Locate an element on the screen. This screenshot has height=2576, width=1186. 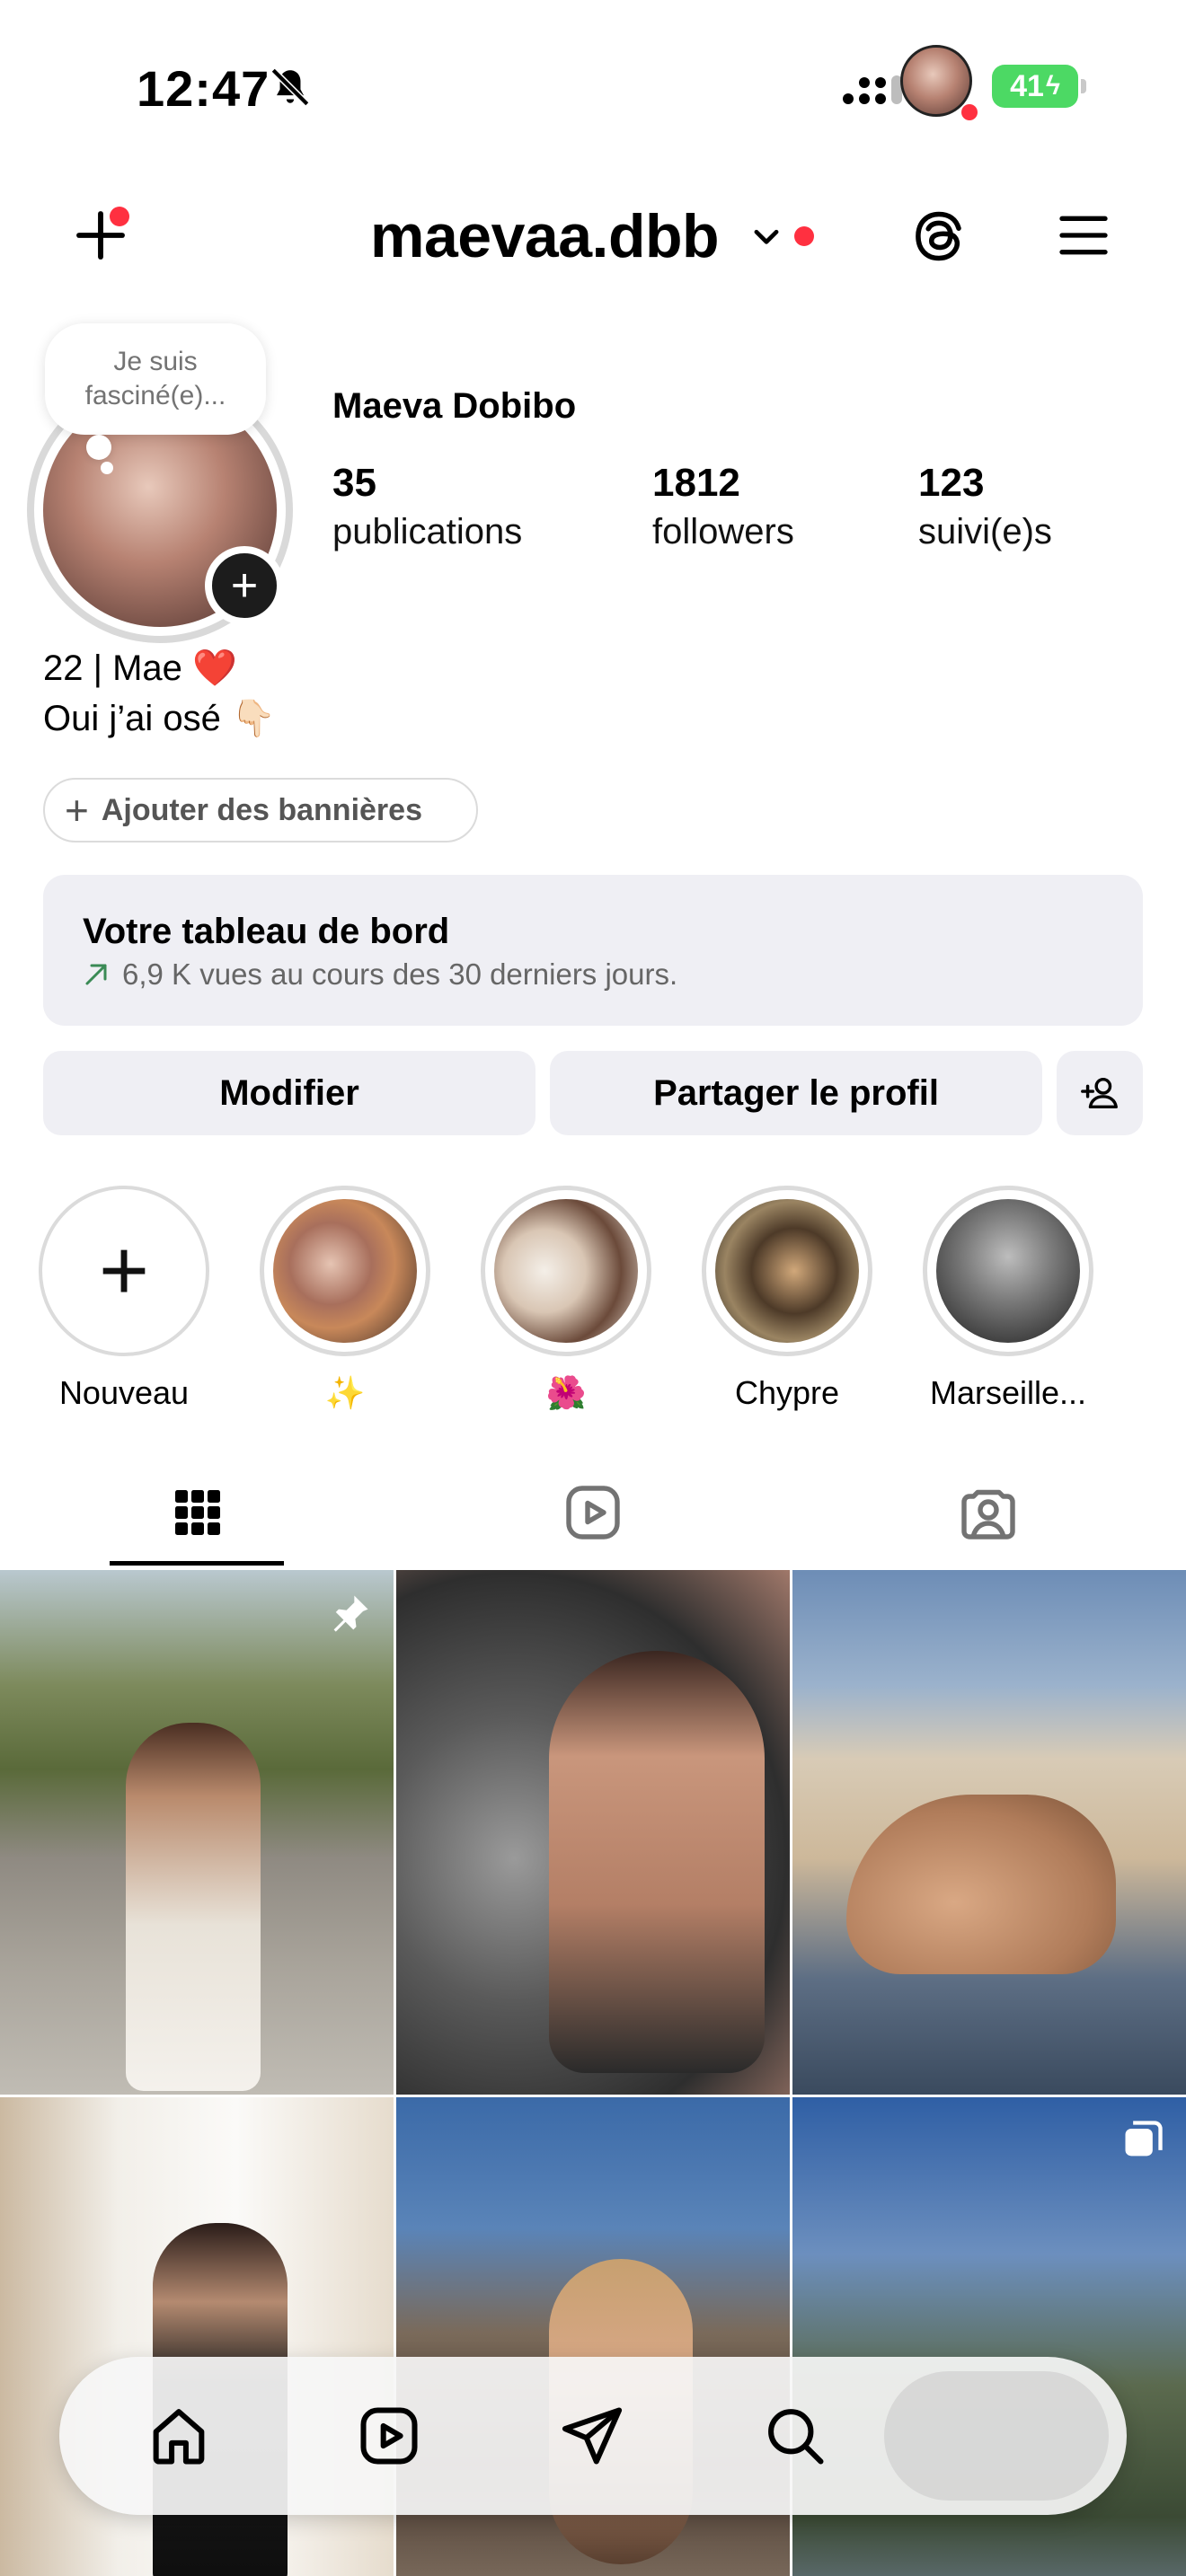
highlight-ring: + is located at coordinates (124, 1271).